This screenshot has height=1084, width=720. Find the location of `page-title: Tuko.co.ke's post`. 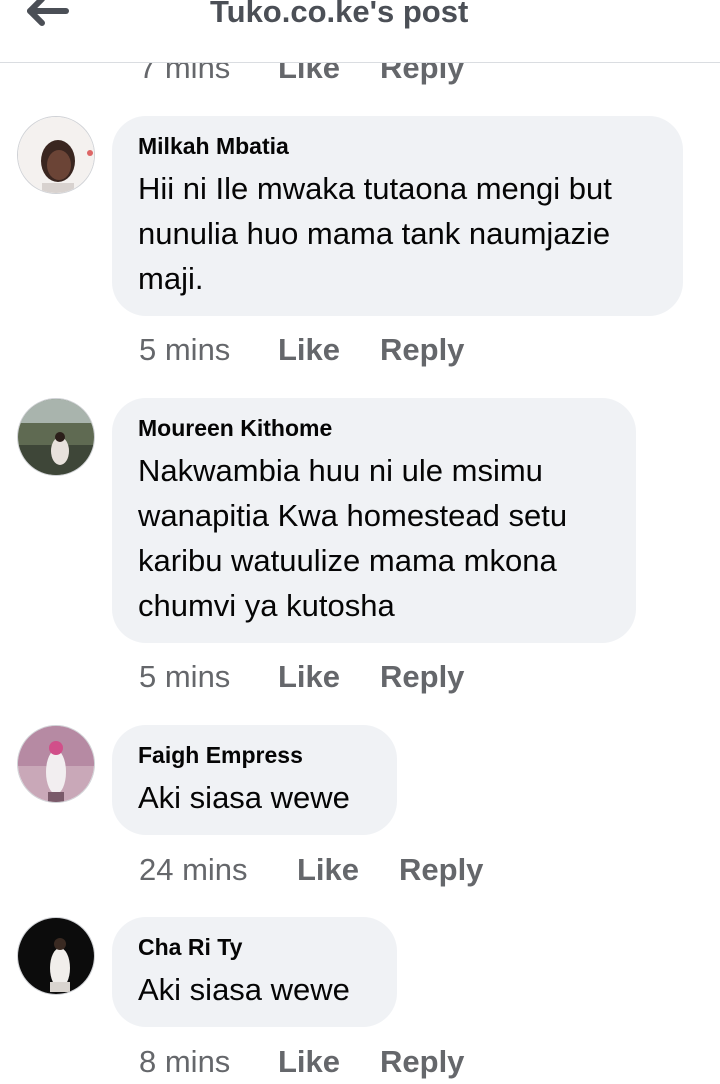

page-title: Tuko.co.ke's post is located at coordinates (339, 14).